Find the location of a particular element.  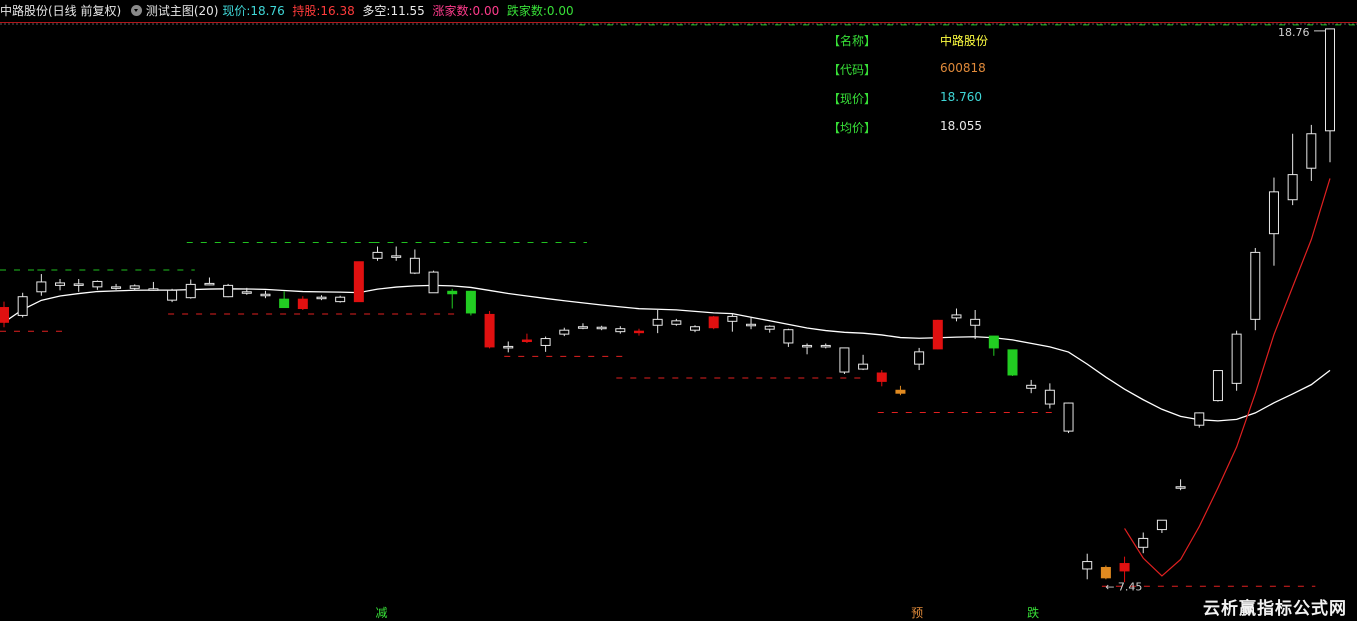

signal-predict-label: 预 is located at coordinates (917, 613).